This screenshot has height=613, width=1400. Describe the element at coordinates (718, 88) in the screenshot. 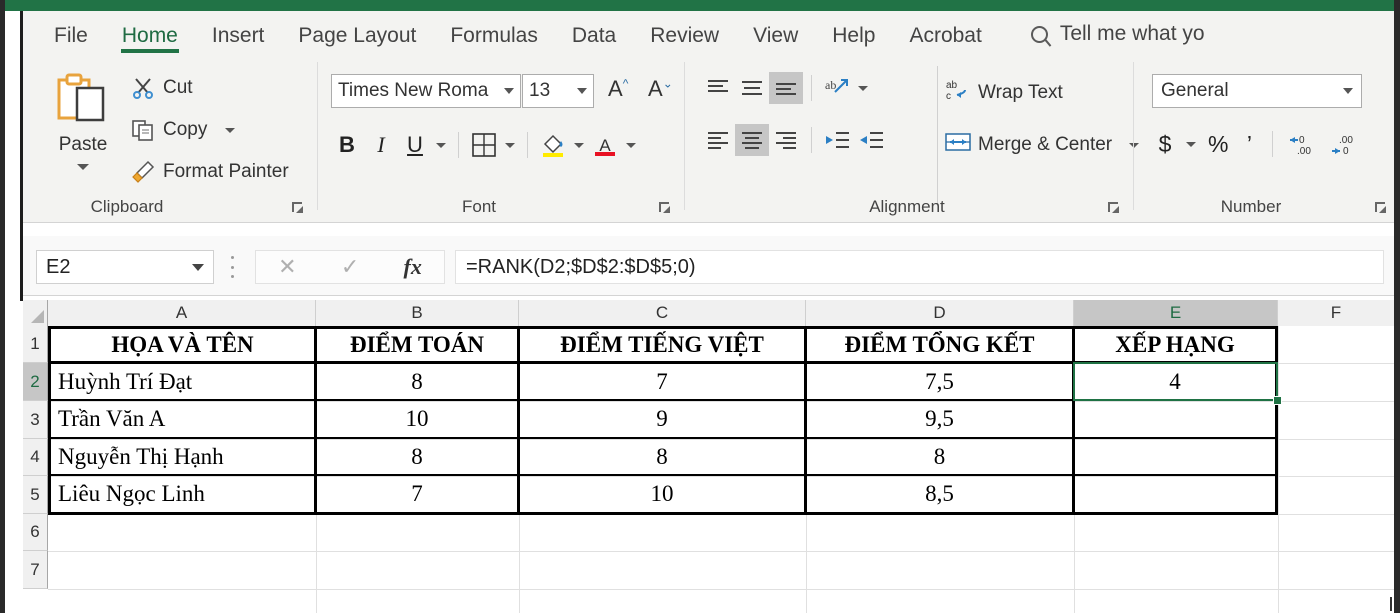

I see `align-top-button` at that location.